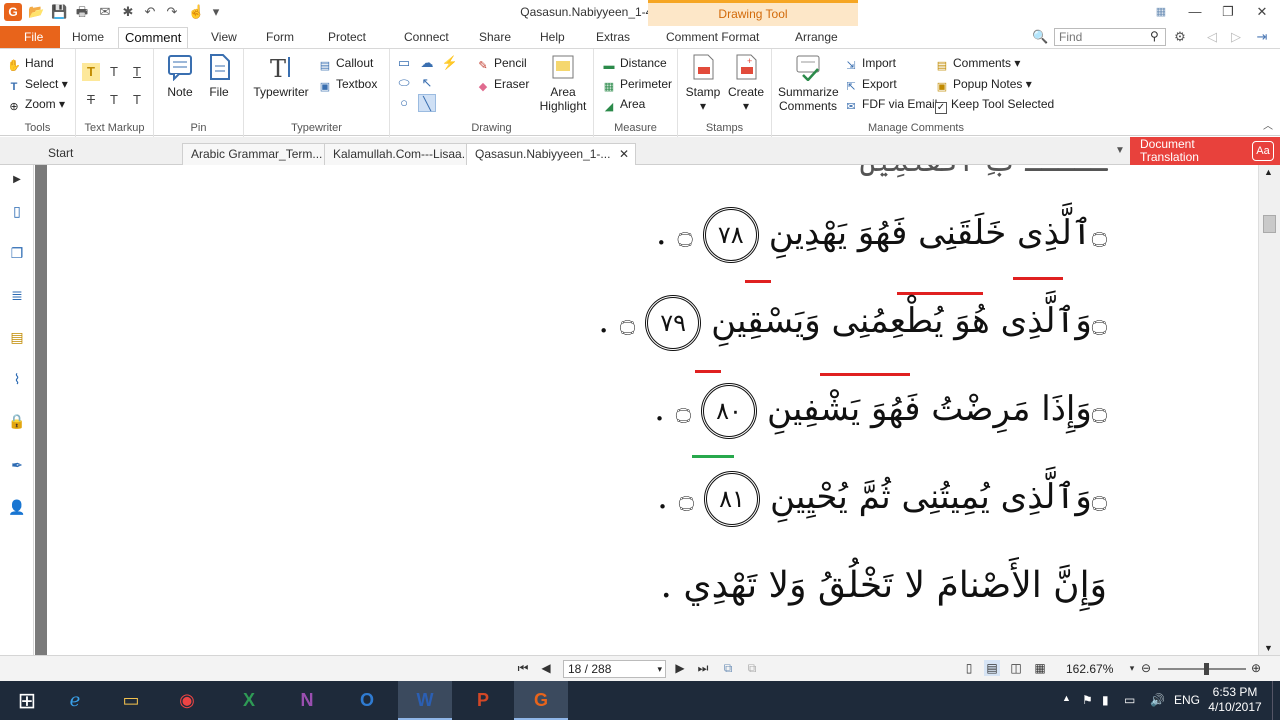  I want to click on attachments-icon: ⌇, so click(17, 379).